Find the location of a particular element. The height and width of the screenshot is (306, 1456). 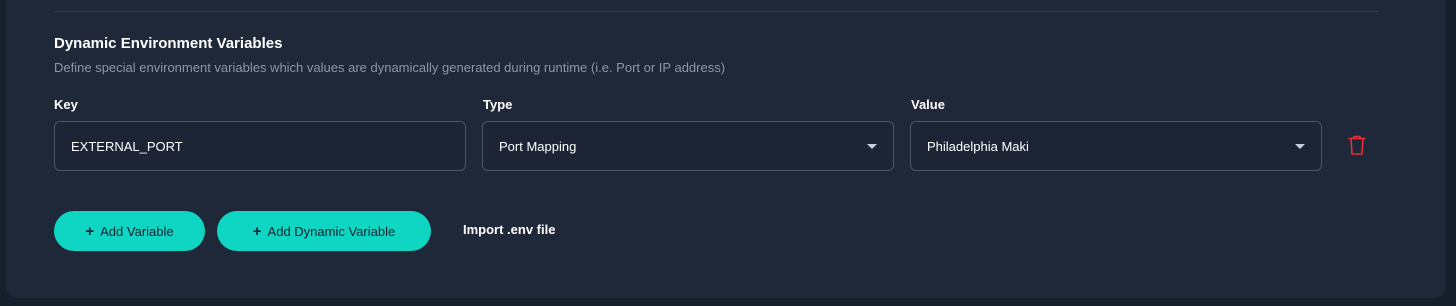

section-title: Dynamic Environment Variables is located at coordinates (168, 43).